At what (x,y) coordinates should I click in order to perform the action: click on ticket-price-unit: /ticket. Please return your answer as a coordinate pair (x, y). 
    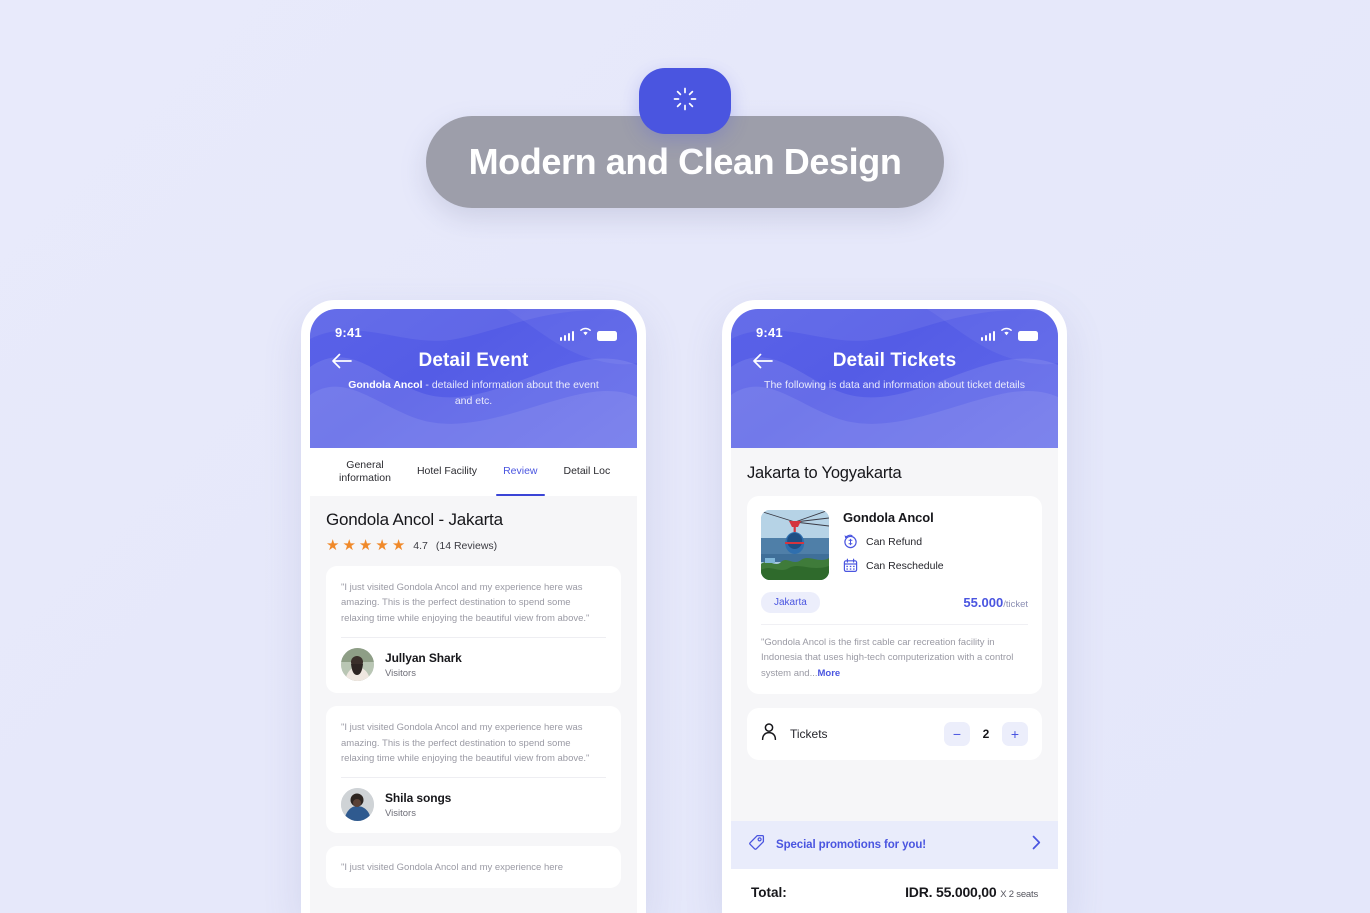
    Looking at the image, I should click on (1015, 604).